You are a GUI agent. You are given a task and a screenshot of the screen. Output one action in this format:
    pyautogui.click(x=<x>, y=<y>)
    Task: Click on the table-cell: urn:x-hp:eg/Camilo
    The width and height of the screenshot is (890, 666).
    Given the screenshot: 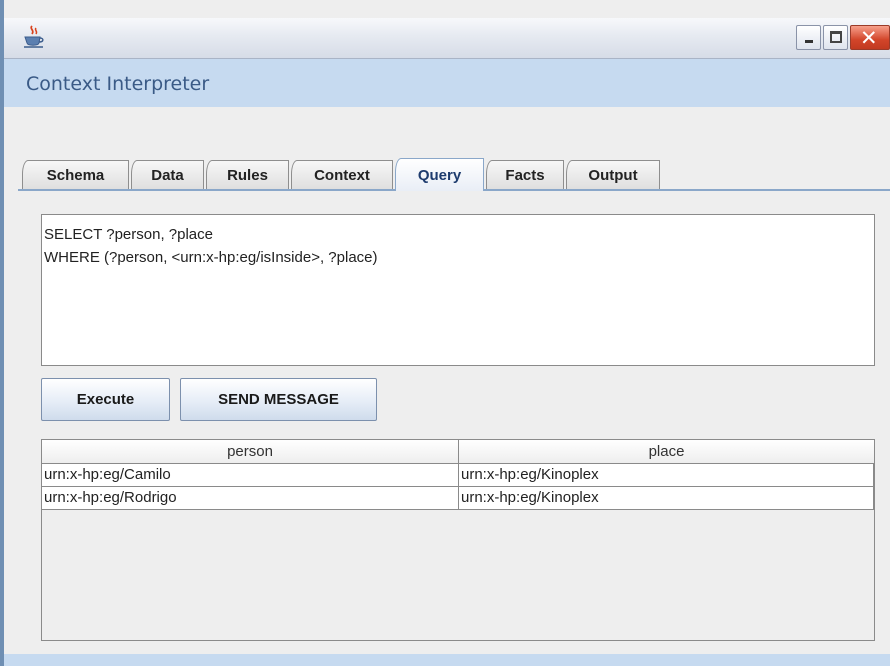 What is the action you would take?
    pyautogui.click(x=250, y=475)
    